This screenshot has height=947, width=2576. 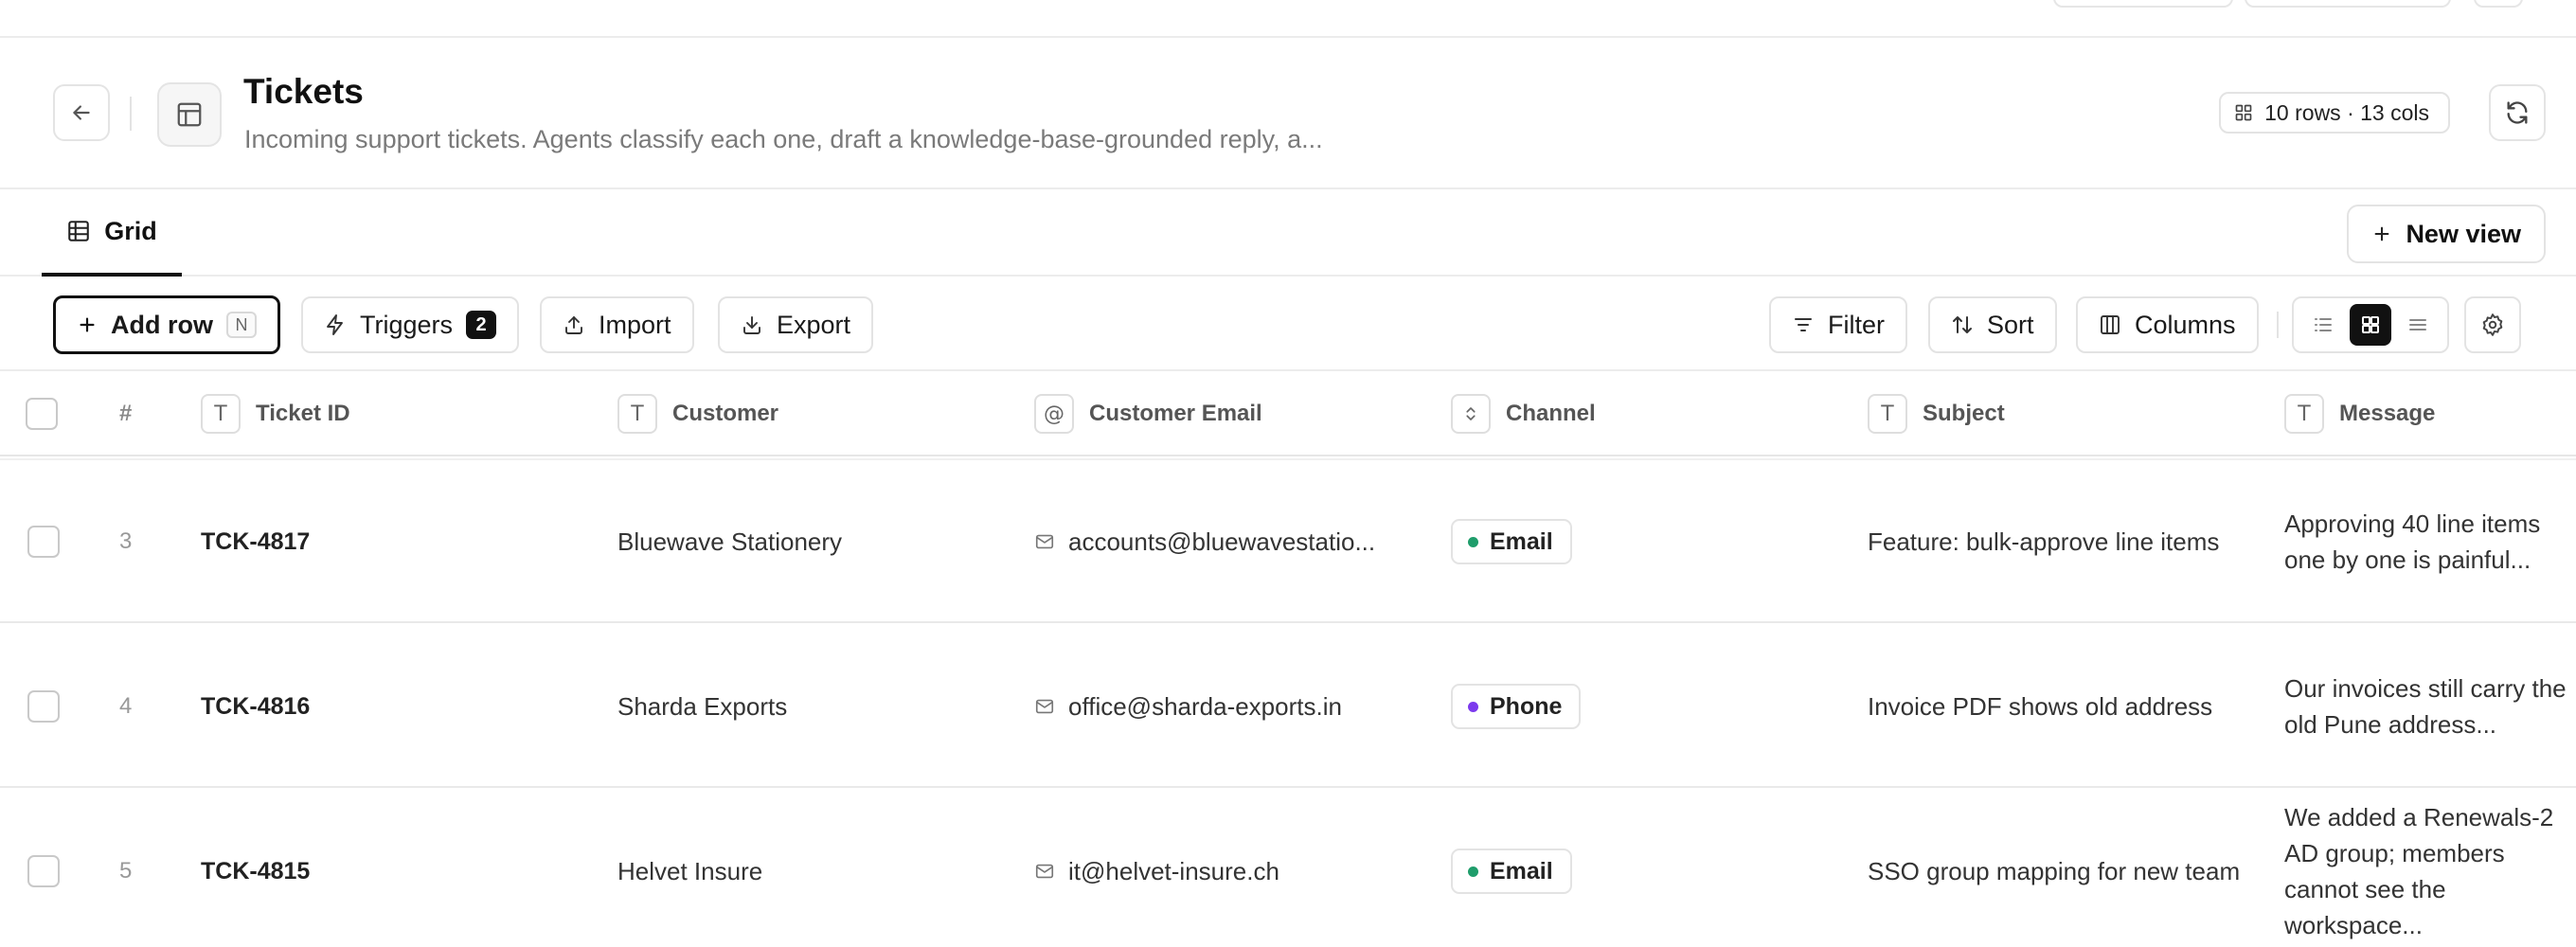 What do you see at coordinates (1054, 414) in the screenshot?
I see `email-type-icon: @` at bounding box center [1054, 414].